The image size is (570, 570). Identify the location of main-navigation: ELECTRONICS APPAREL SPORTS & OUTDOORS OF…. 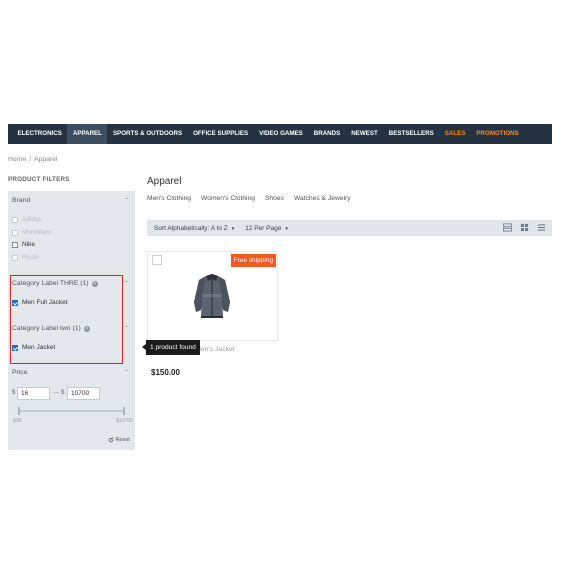
(280, 134).